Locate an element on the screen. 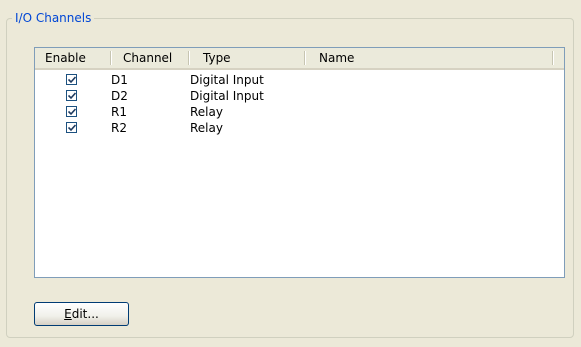 This screenshot has width=581, height=347. column-header-label: Enable is located at coordinates (65, 58).